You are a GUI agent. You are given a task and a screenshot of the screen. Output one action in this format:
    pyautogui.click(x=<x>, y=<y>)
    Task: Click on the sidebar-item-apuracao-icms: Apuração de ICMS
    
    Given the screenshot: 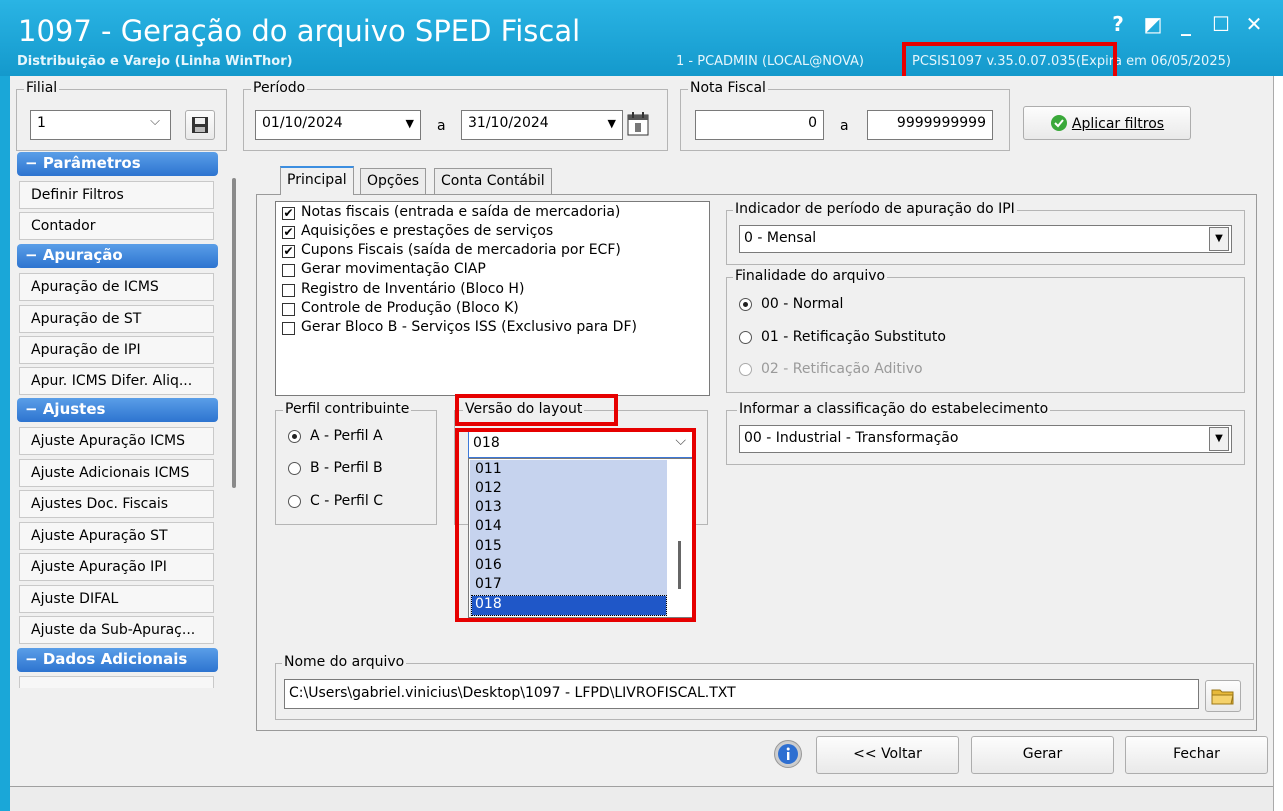 What is the action you would take?
    pyautogui.click(x=116, y=287)
    